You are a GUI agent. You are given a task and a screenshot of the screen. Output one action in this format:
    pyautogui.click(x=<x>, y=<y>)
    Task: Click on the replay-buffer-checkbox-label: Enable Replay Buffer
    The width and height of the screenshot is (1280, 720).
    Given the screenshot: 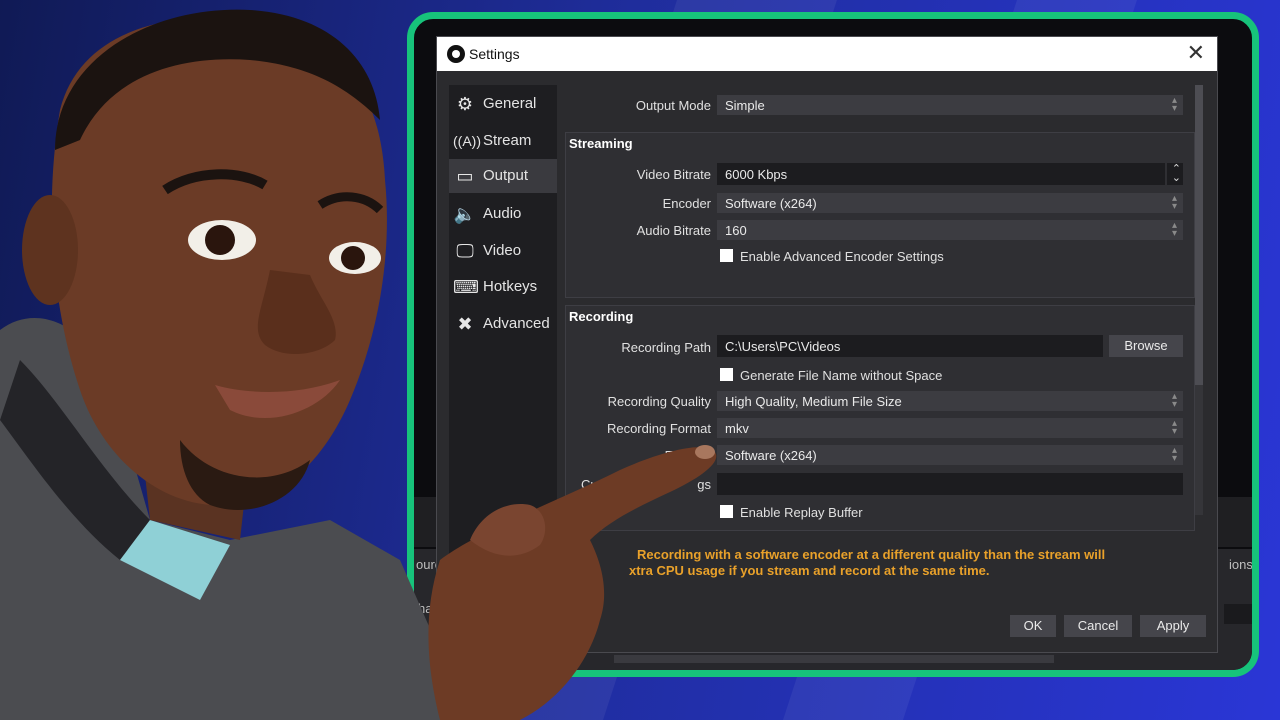 What is the action you would take?
    pyautogui.click(x=801, y=512)
    